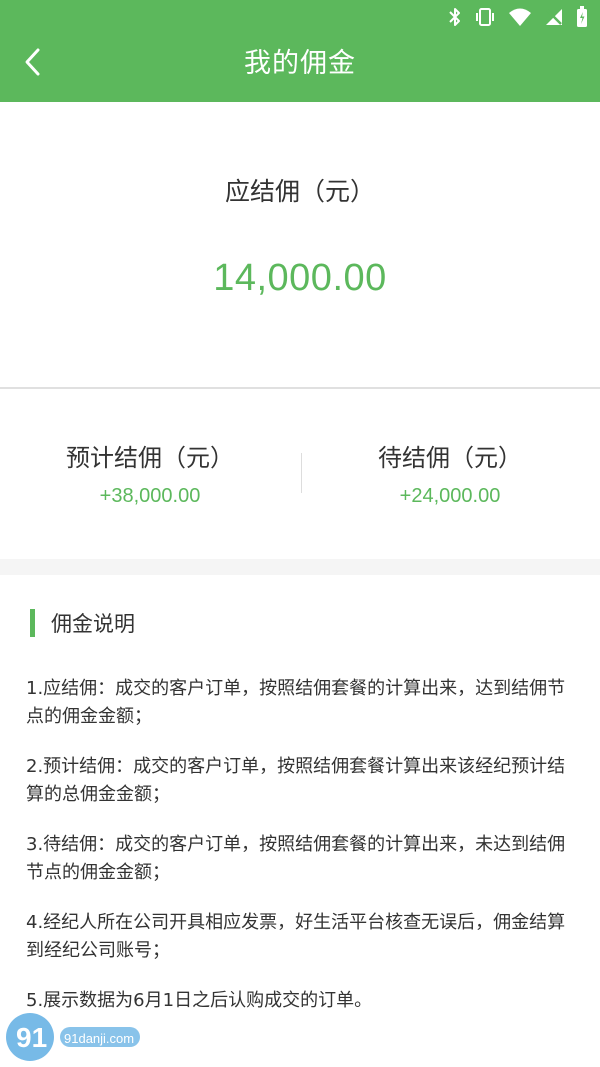 Image resolution: width=600 pixels, height=1067 pixels. I want to click on battery-icon, so click(582, 17).